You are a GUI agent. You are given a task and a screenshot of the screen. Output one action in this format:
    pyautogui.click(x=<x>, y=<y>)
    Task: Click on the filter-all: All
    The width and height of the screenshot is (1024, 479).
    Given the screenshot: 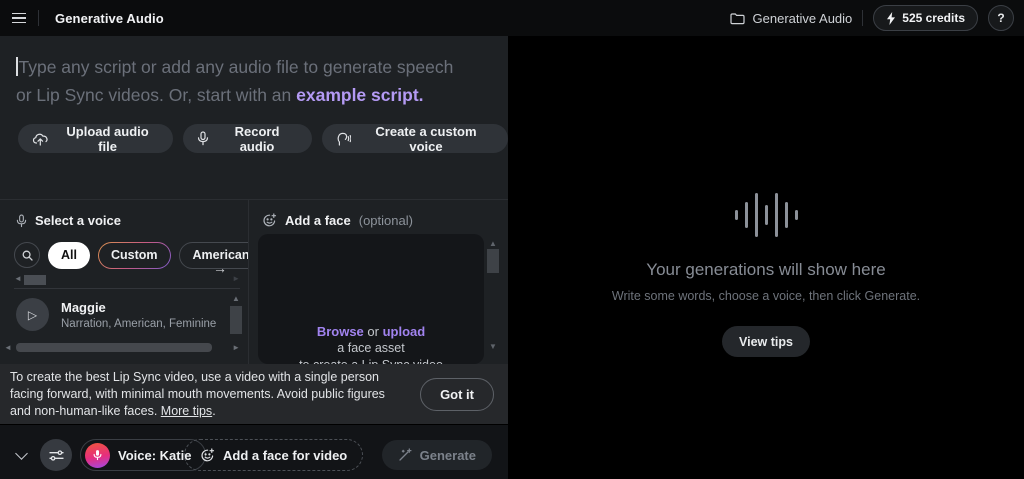 What is the action you would take?
    pyautogui.click(x=69, y=255)
    